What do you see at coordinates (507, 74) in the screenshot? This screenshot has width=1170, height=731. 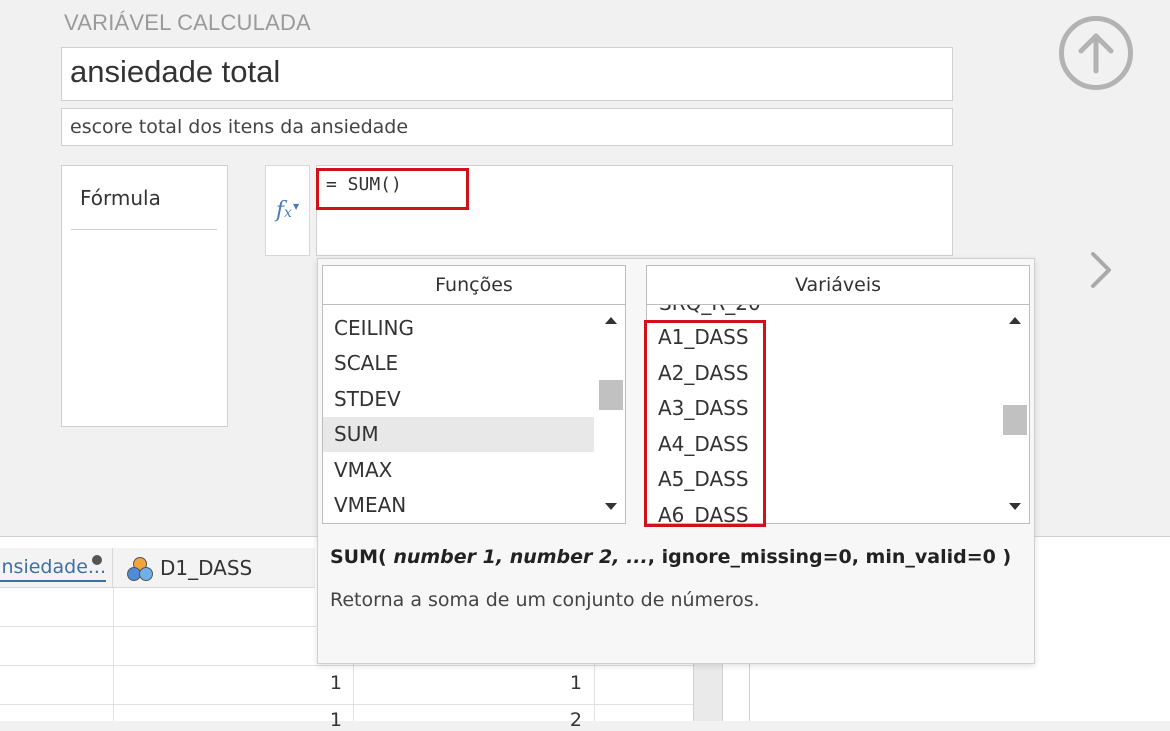 I see `variable-name-input: ansiedade total` at bounding box center [507, 74].